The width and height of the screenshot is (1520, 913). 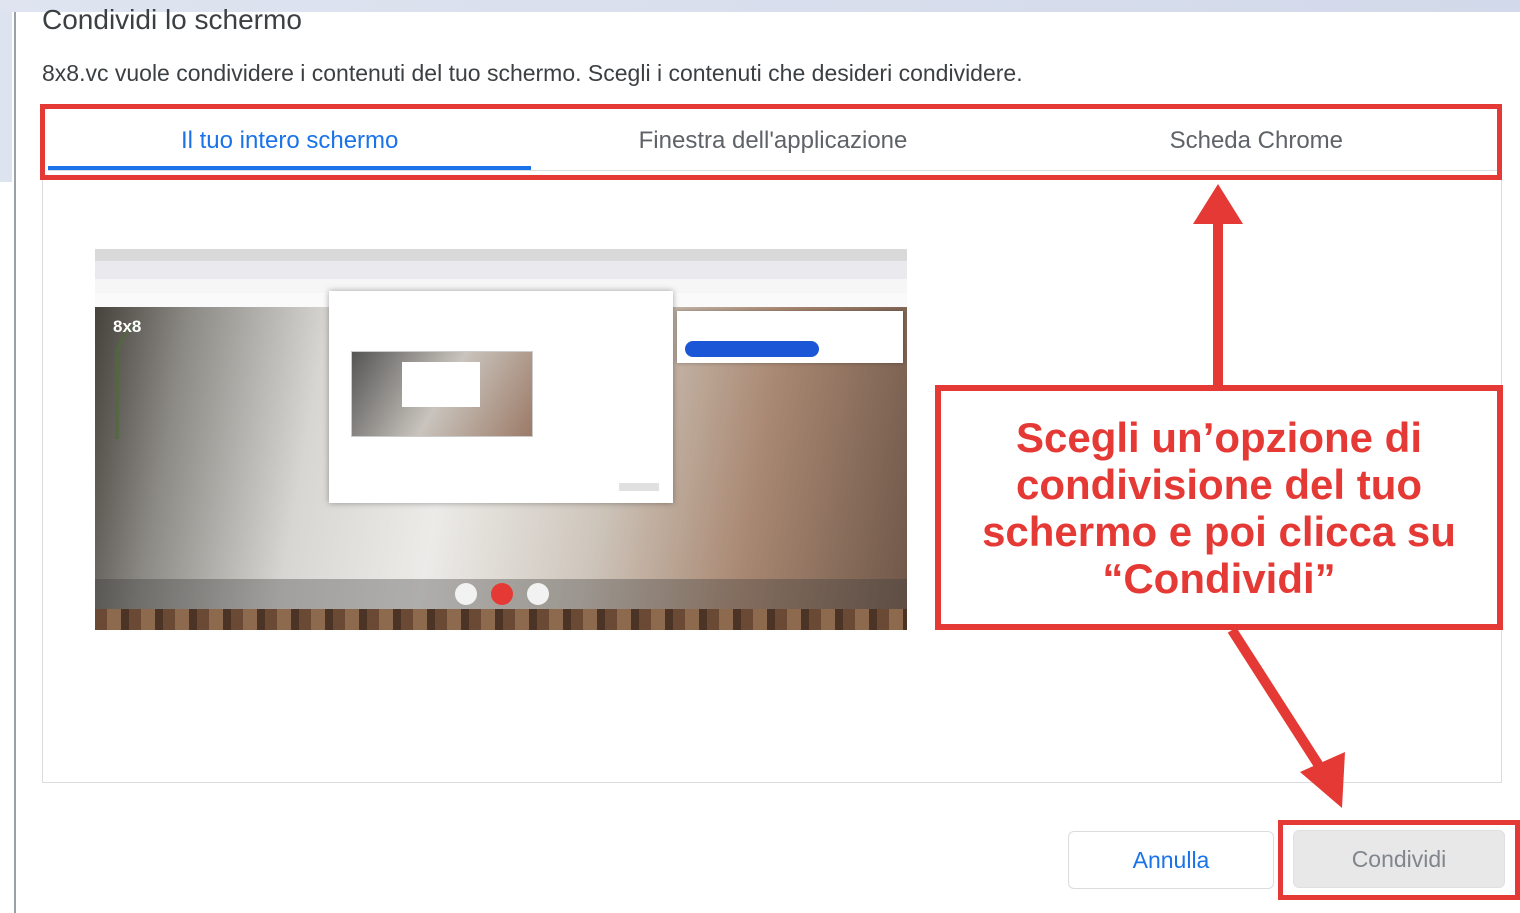 I want to click on thumbnail-popup, so click(x=790, y=337).